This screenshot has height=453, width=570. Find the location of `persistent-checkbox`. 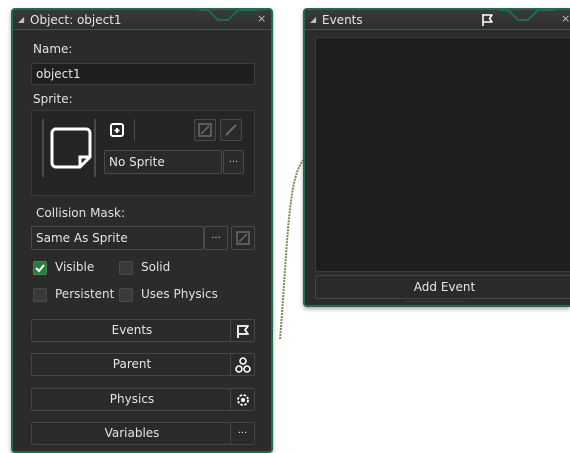

persistent-checkbox is located at coordinates (40, 295).